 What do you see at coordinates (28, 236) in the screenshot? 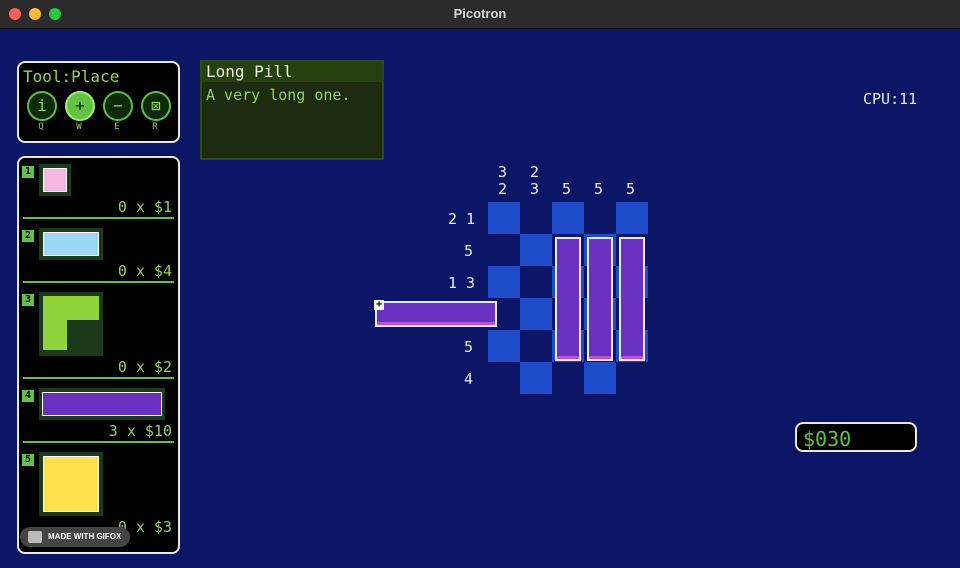
I see `slot-number: 2` at bounding box center [28, 236].